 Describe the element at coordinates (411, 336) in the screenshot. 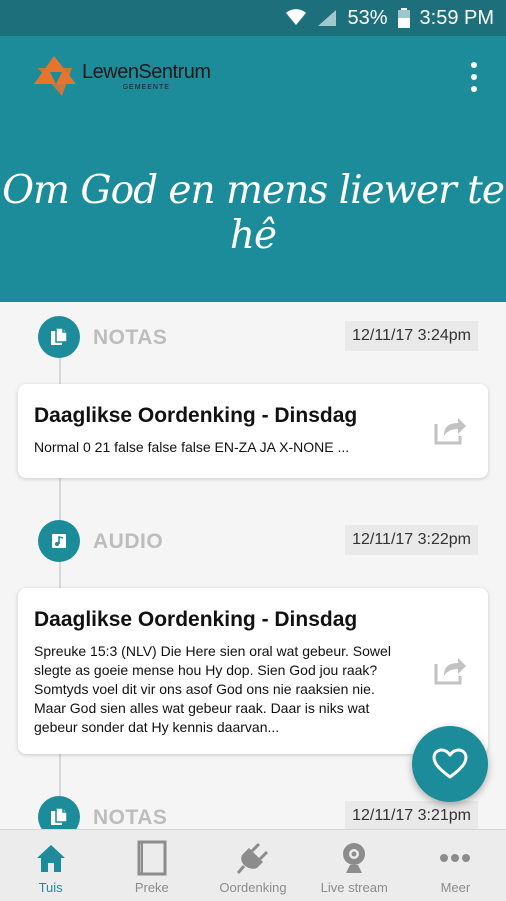

I see `entry-timestamp: 12/11/17 3:24pm` at that location.